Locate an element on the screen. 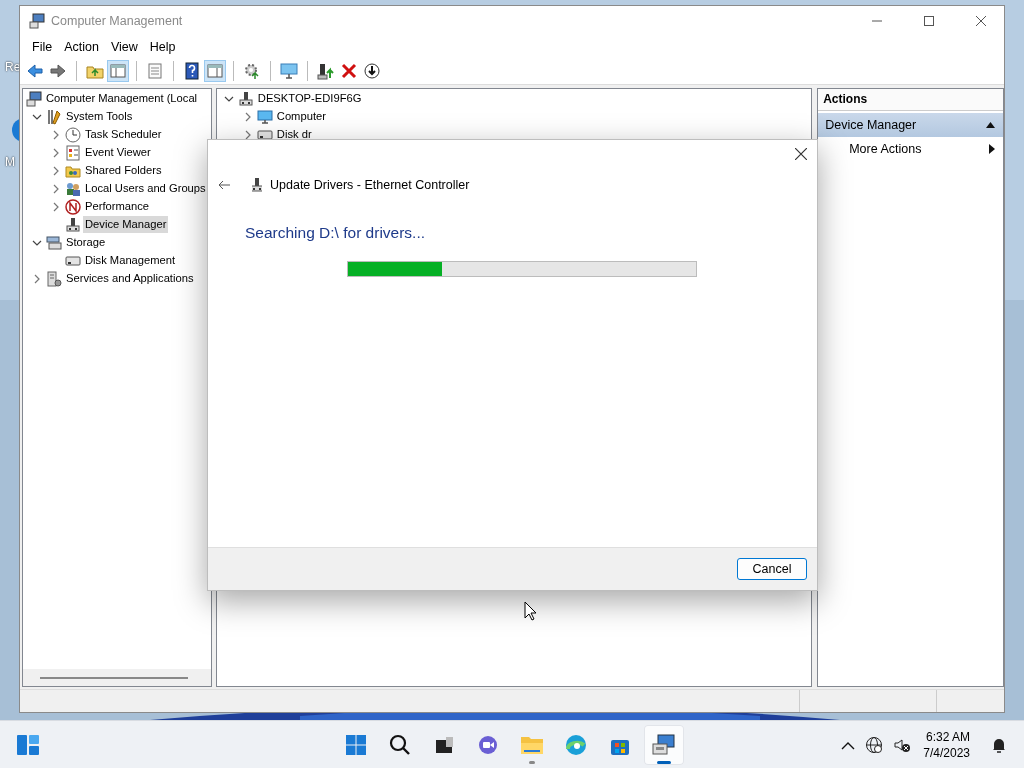 Image resolution: width=1024 pixels, height=768 pixels. cursor-icon is located at coordinates (530, 611).